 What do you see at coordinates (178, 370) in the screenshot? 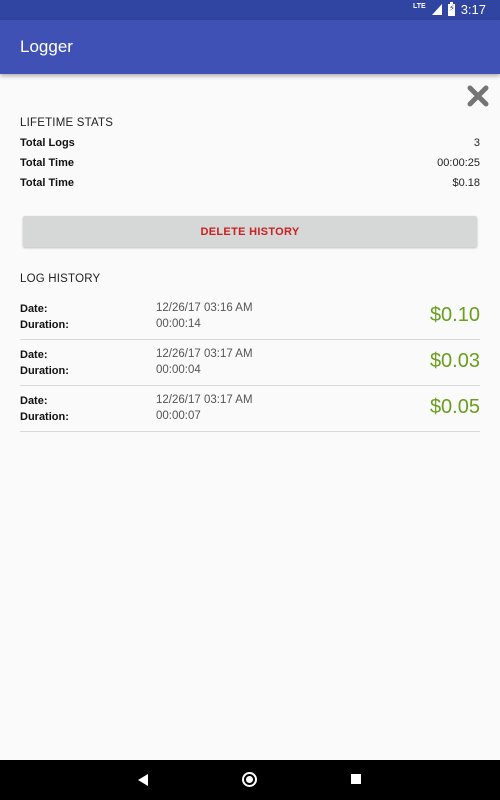
I see `log-duration: 00:00:04` at bounding box center [178, 370].